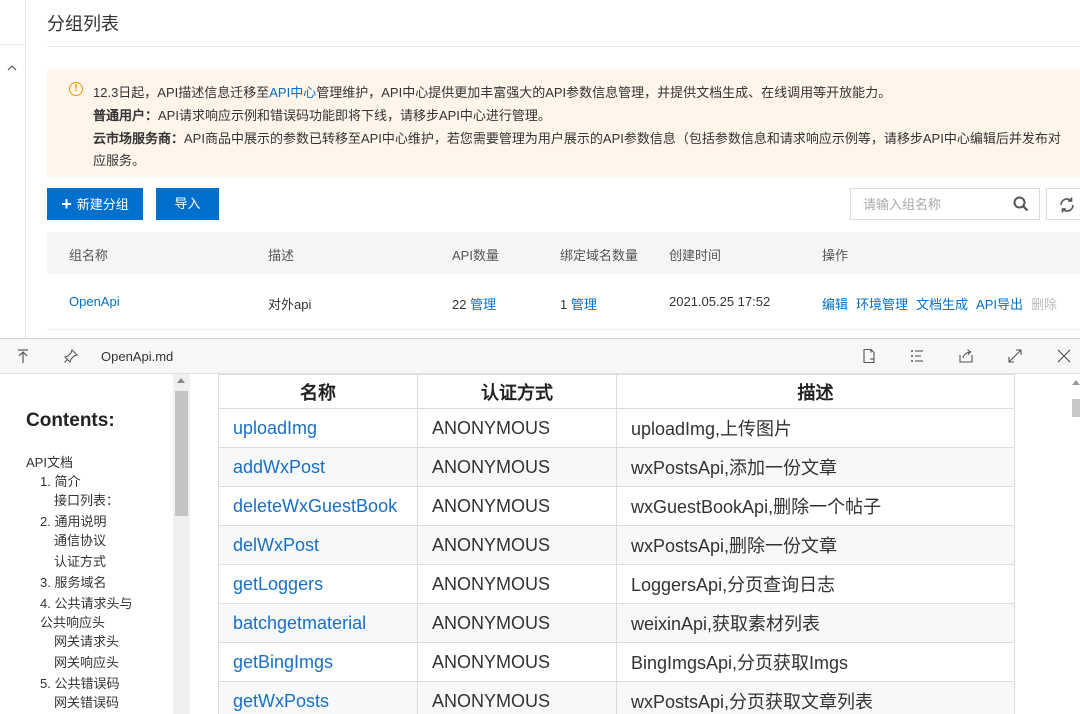  What do you see at coordinates (1044, 304) in the screenshot?
I see `delete-link: 删除` at bounding box center [1044, 304].